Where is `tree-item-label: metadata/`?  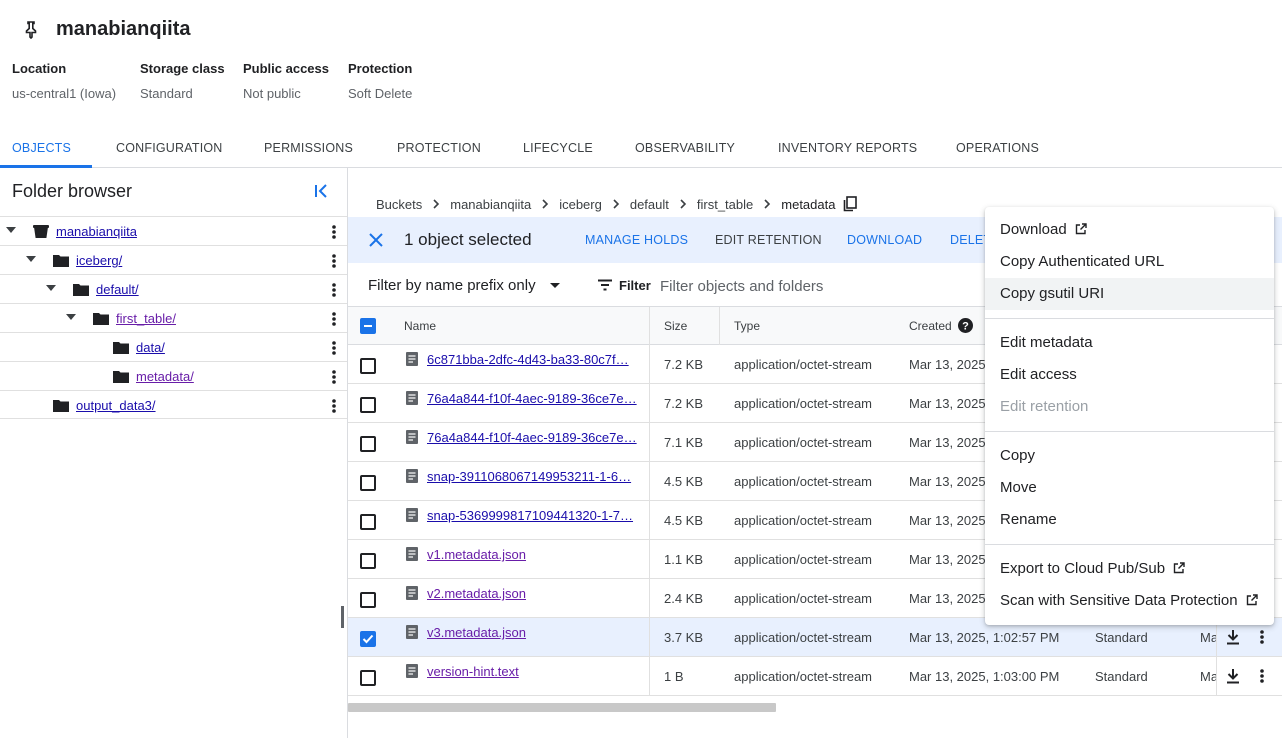
tree-item-label: metadata/ is located at coordinates (165, 376).